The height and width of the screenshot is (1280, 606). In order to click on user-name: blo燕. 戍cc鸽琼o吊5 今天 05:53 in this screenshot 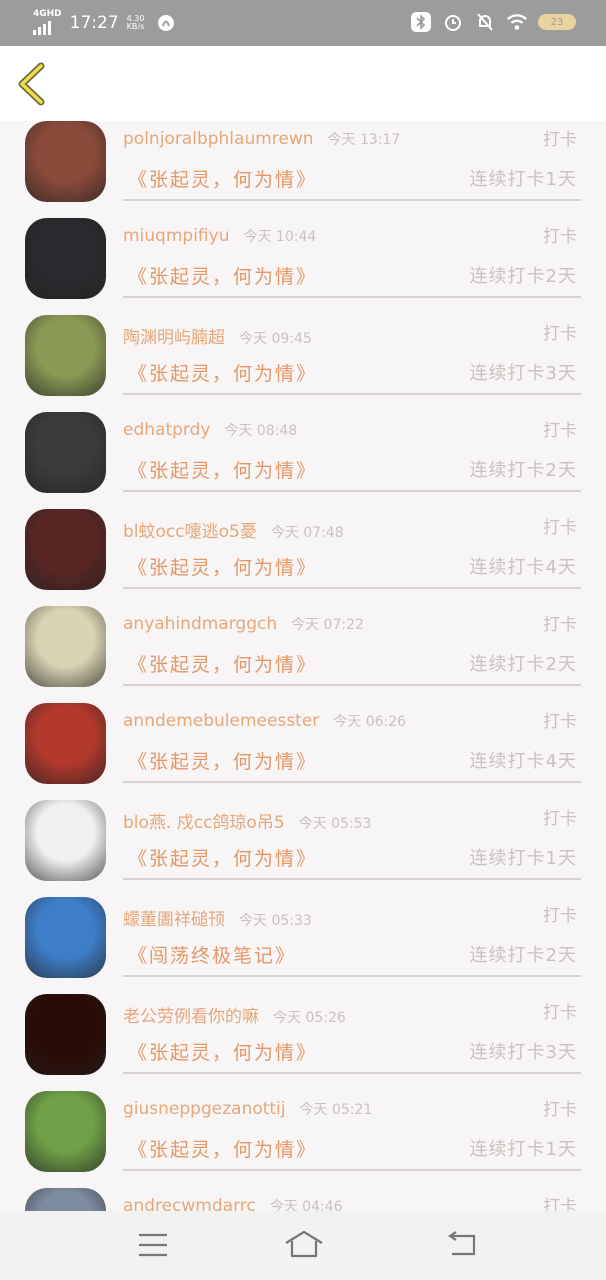, I will do `click(247, 820)`.